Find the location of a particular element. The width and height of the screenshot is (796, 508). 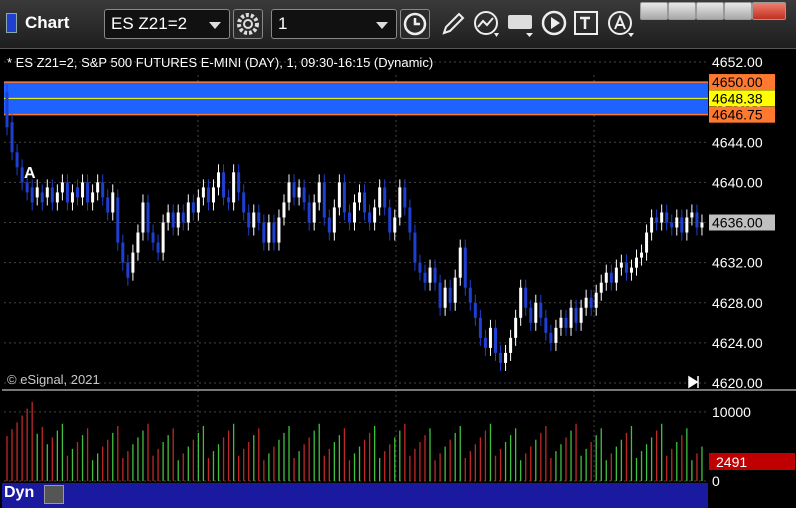

copyright-text: © eSignal, 2021 is located at coordinates (53, 379).